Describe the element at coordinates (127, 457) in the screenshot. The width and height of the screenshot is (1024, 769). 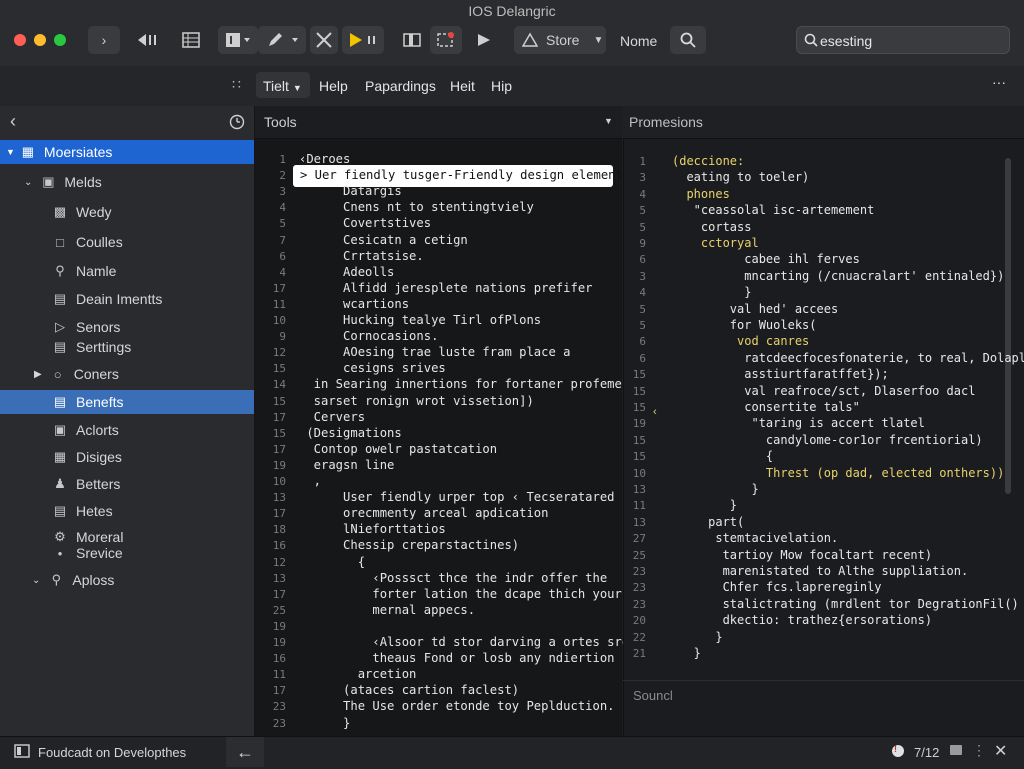
I see `sidebar-item-disiges: ▦ Disiges` at that location.